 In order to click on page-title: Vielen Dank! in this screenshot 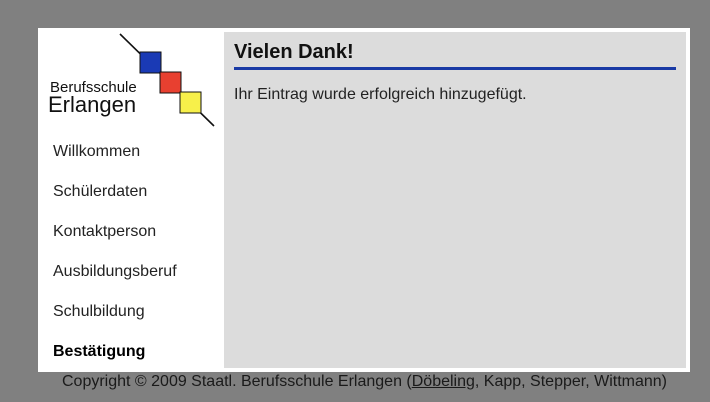, I will do `click(455, 55)`.